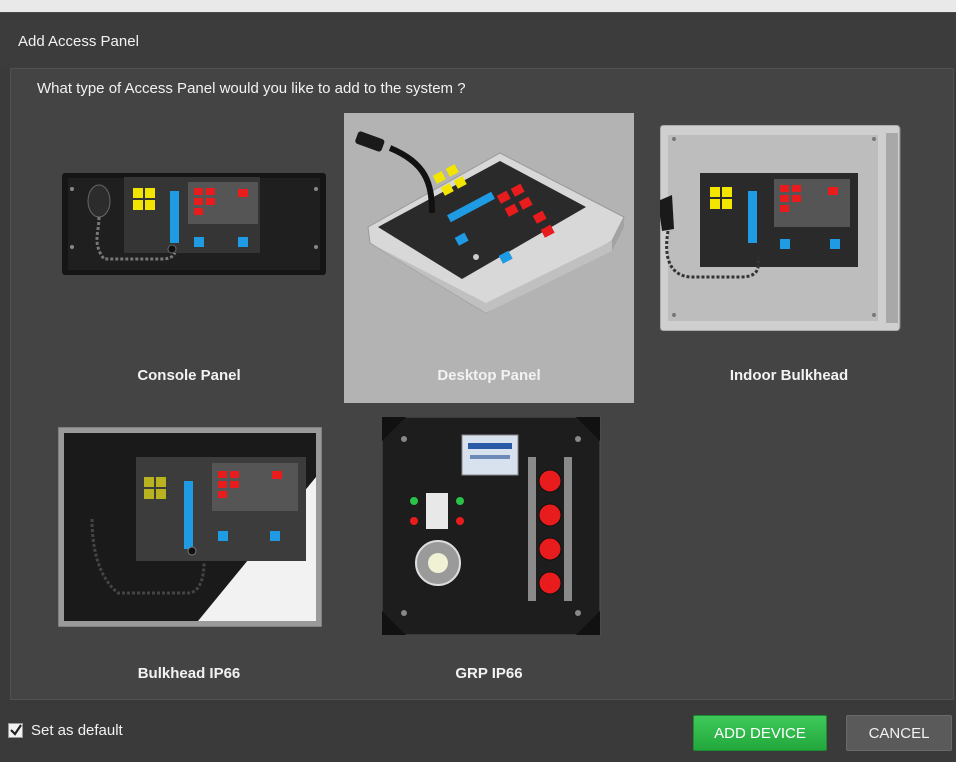  I want to click on dialog-footer: Set as default ADD DEVICE CANCEL, so click(478, 731).